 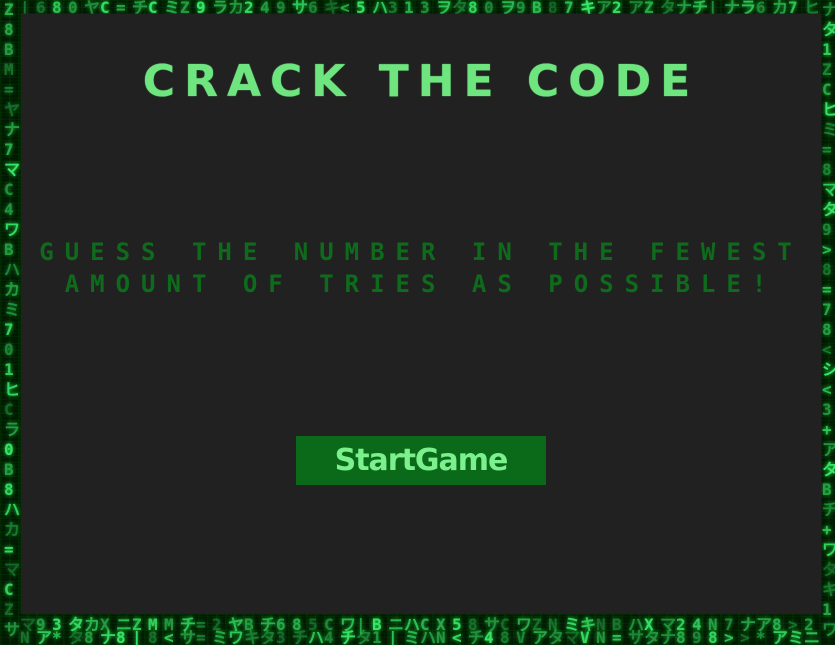 I want to click on matrix-glyph: 9, so click(x=827, y=229).